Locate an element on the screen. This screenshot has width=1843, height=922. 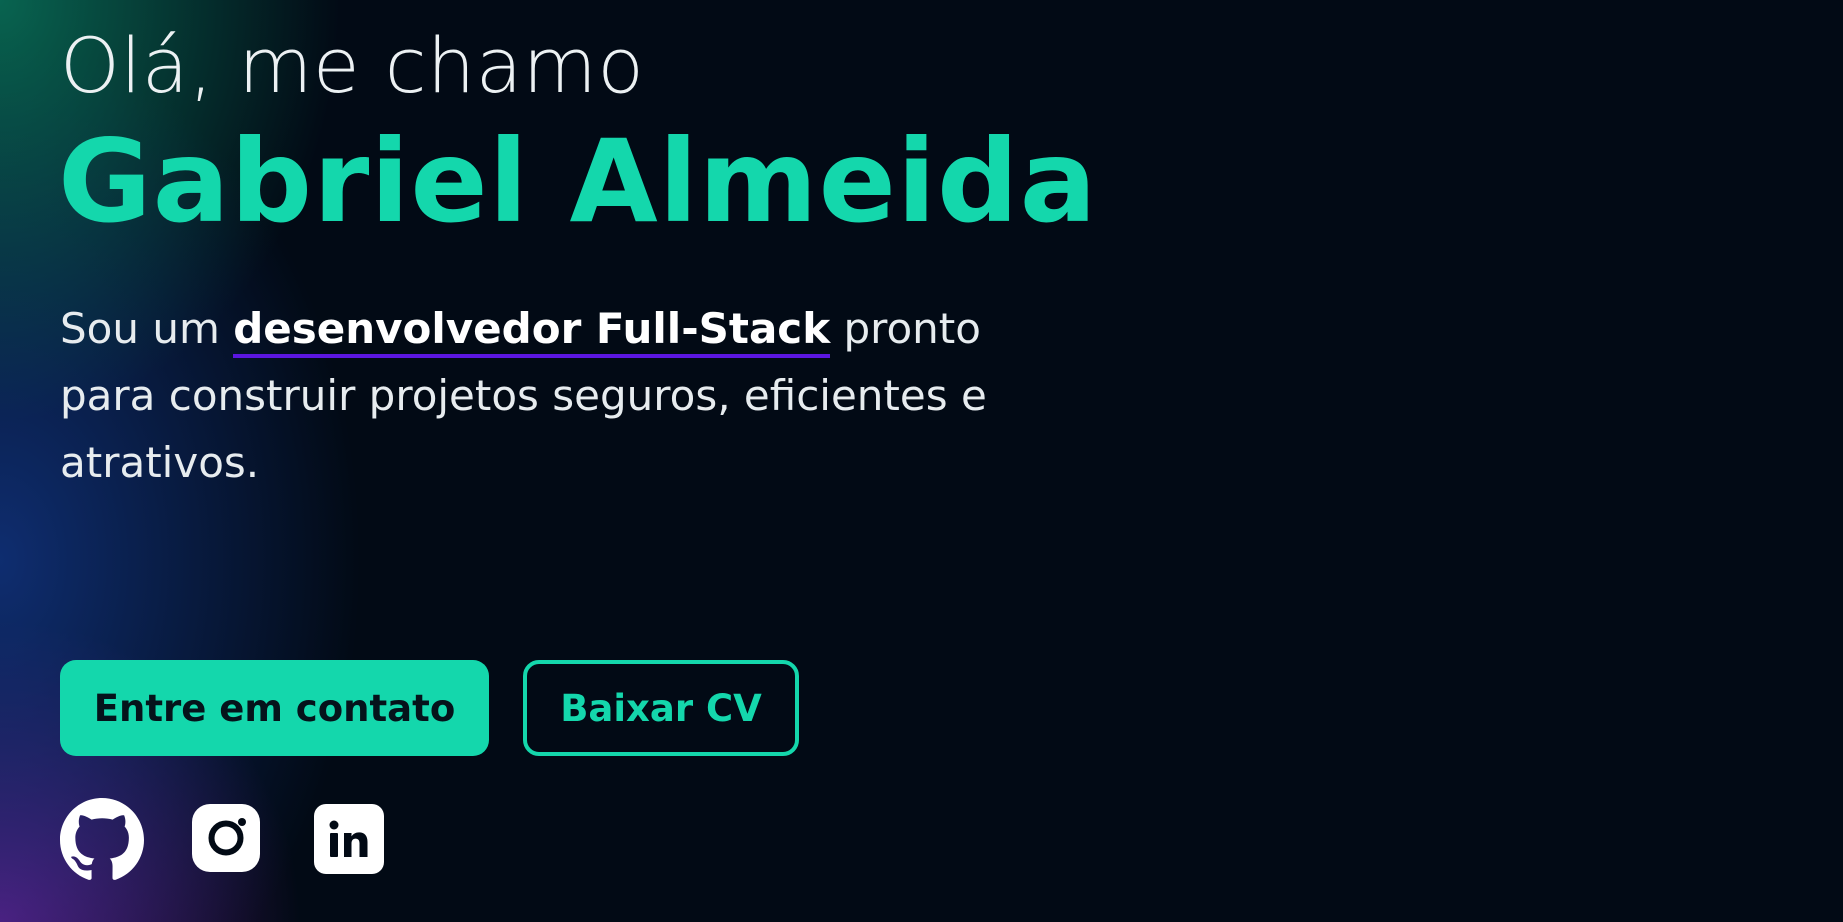
linkedin-link is located at coordinates (349, 839).